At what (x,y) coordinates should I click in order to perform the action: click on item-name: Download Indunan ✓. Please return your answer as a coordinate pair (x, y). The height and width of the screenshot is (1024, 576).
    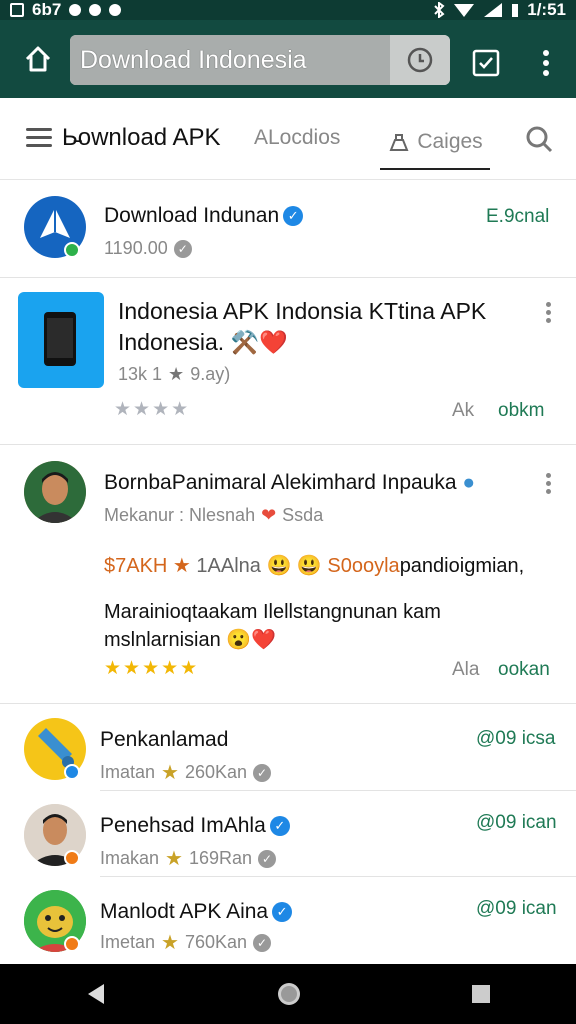
    Looking at the image, I should click on (204, 216).